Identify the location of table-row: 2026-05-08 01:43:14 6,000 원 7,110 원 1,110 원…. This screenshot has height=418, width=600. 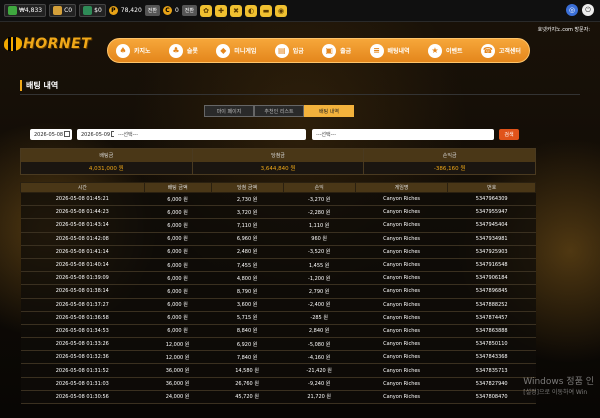
(278, 225).